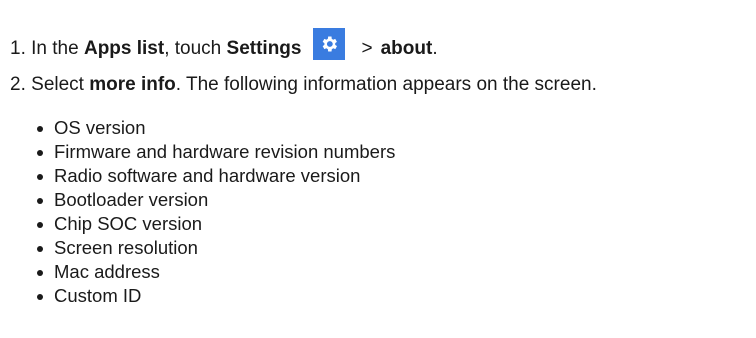  What do you see at coordinates (98, 295) in the screenshot?
I see `list-item-label: Custom ID` at bounding box center [98, 295].